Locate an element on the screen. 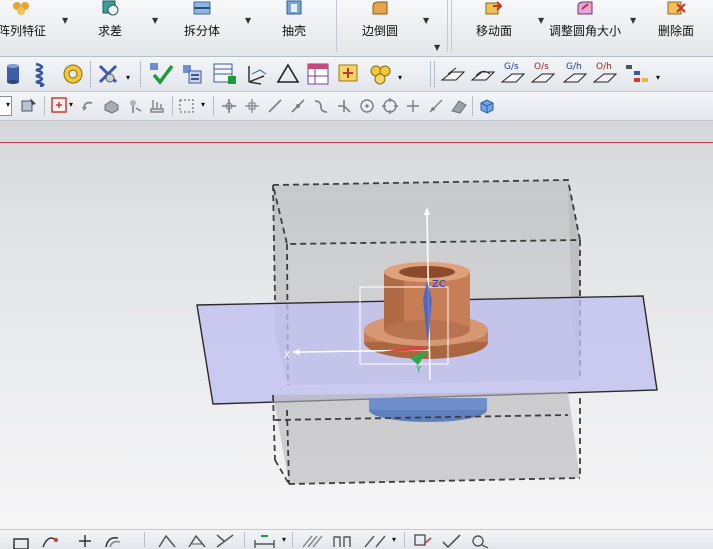  snap-point-icon is located at coordinates (252, 106).